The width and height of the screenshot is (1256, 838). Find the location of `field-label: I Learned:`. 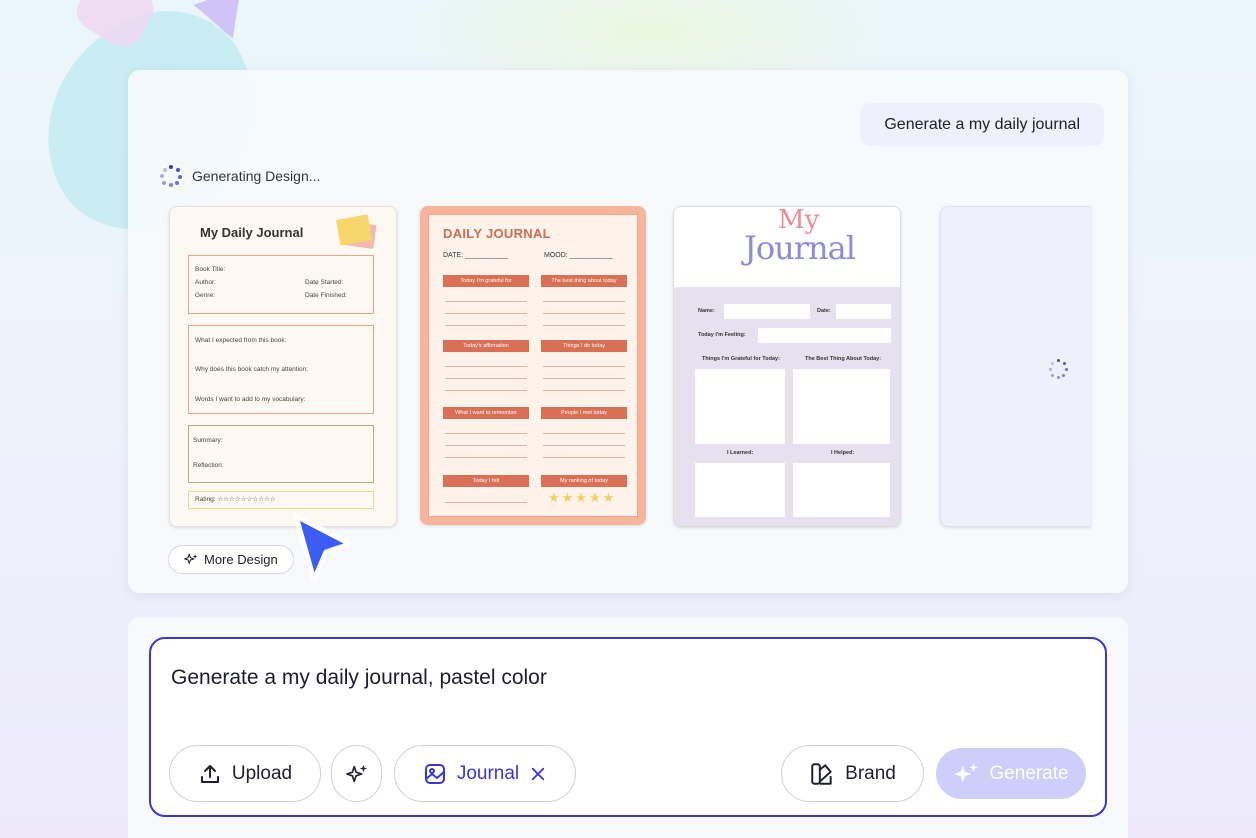

field-label: I Learned: is located at coordinates (740, 453).